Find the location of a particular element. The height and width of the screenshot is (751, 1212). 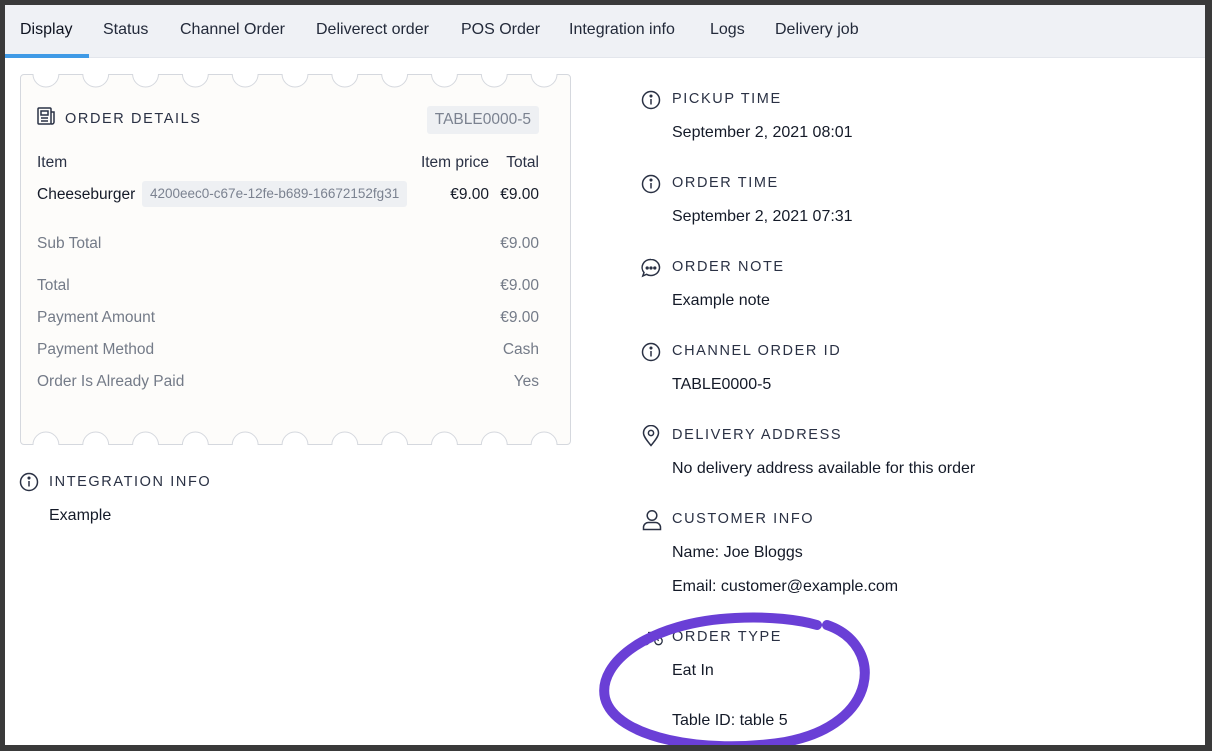

channel-order-id-title: CHANNEL ORDER ID is located at coordinates (757, 351).